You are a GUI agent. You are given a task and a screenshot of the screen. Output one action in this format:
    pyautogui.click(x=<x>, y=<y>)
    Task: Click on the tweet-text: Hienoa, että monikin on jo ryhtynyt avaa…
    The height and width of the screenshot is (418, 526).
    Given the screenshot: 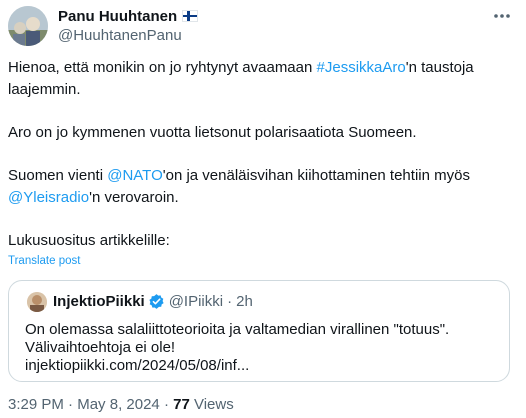 What is the action you would take?
    pyautogui.click(x=162, y=67)
    